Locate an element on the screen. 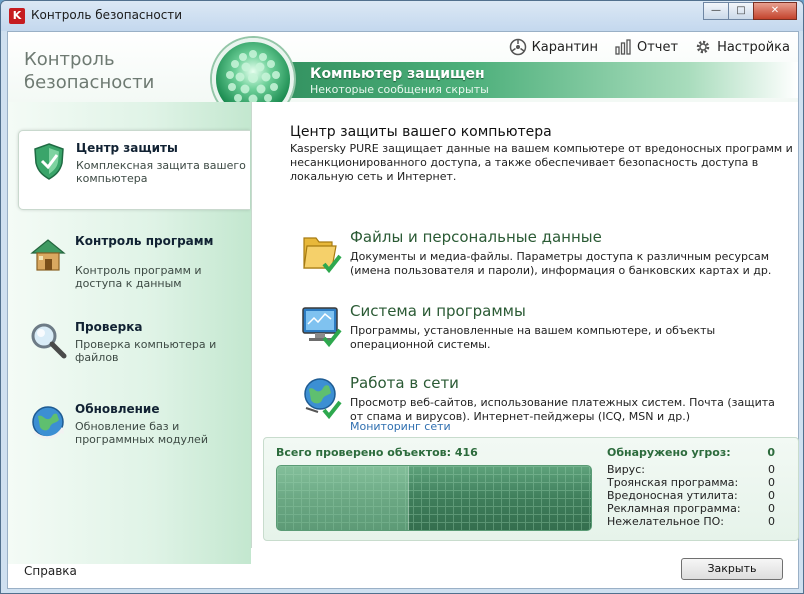 The width and height of the screenshot is (804, 594). report-bars-icon is located at coordinates (623, 47).